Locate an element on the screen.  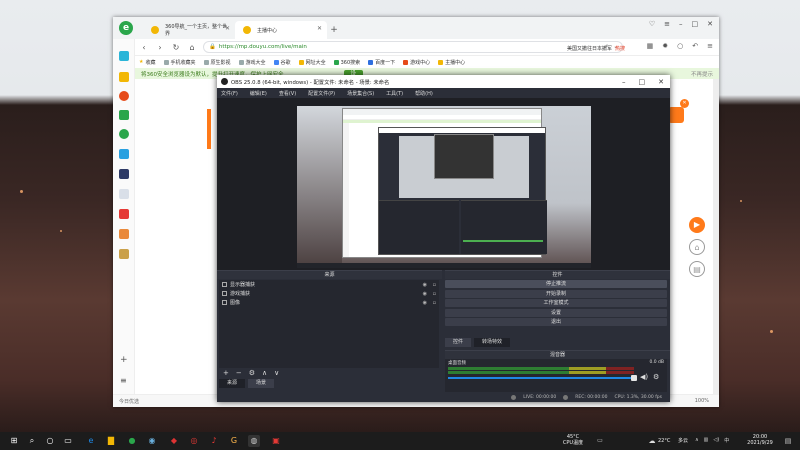
tab-controls: 控件 is located at coordinates (458, 342).